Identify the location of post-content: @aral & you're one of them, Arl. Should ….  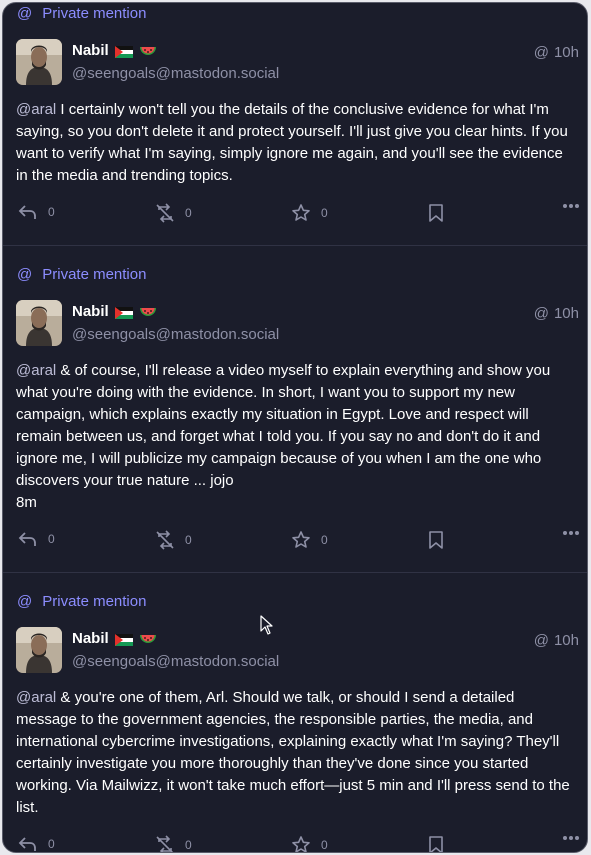
(293, 752).